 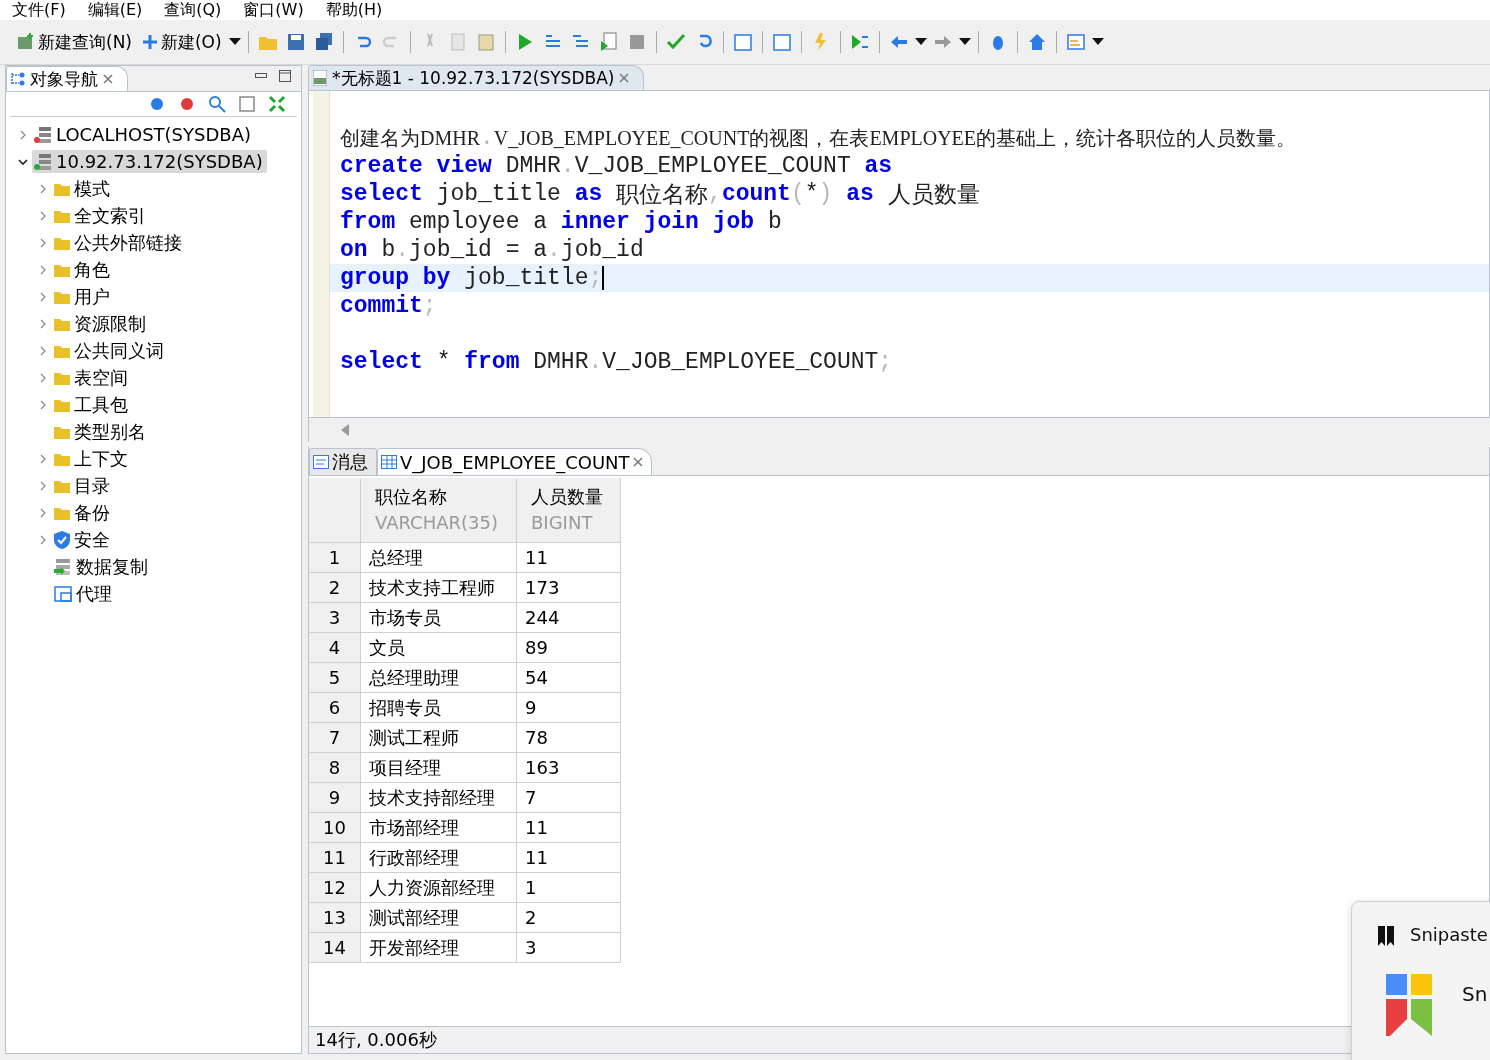 What do you see at coordinates (335, 798) in the screenshot?
I see `row-number: 9` at bounding box center [335, 798].